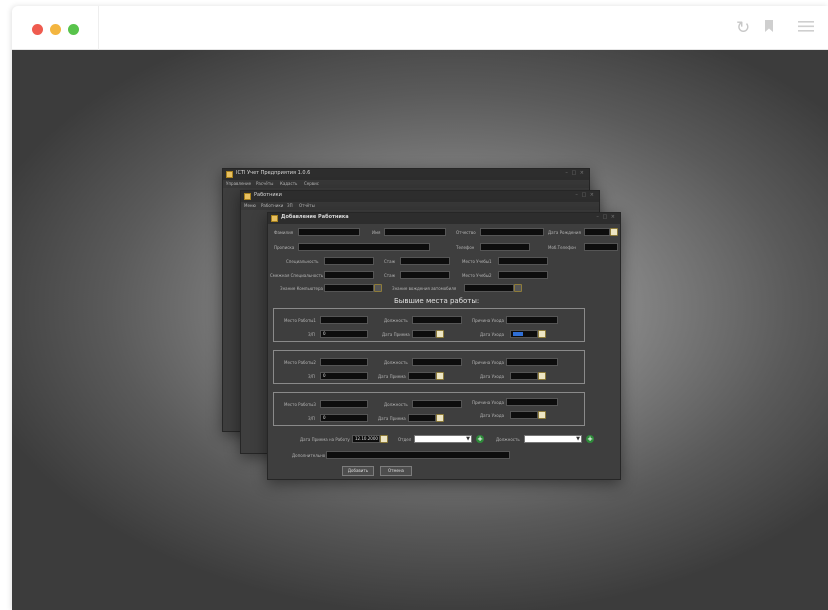  Describe the element at coordinates (274, 218) in the screenshot. I see `dialog-icon` at that location.